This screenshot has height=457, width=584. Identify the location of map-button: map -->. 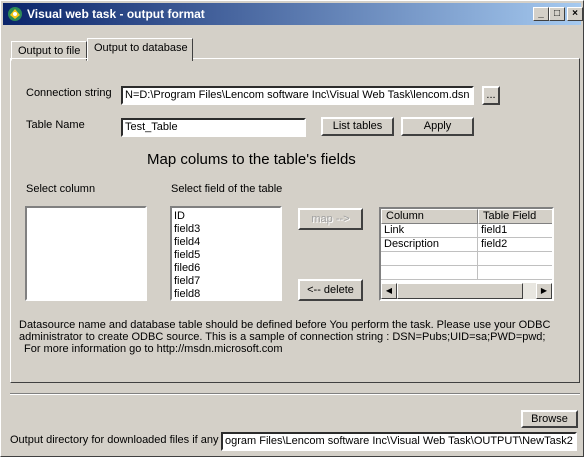
(330, 219).